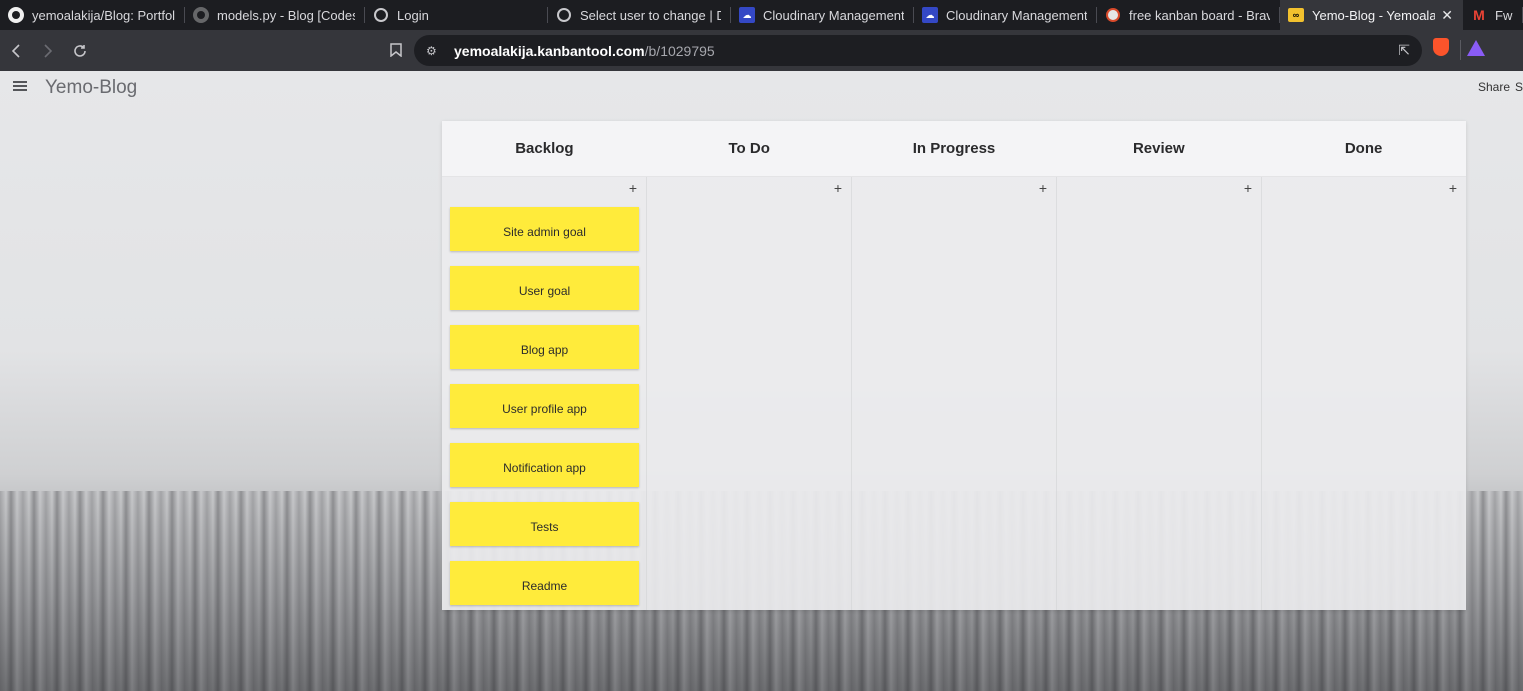 This screenshot has width=1523, height=691. I want to click on chevron-left-icon, so click(15, 50).